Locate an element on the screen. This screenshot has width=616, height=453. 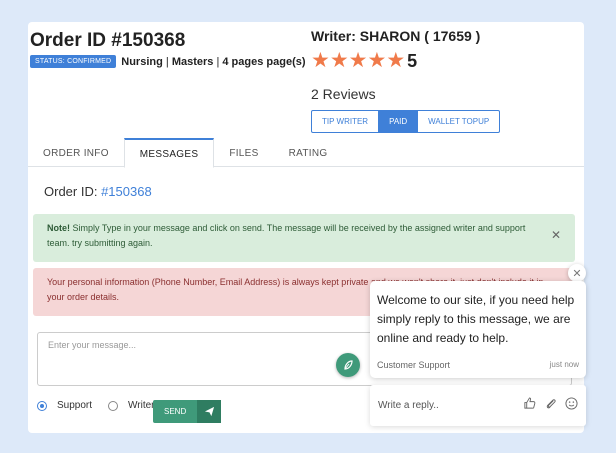
writer-rating: ★ ★ ★ ★ ★ 5 is located at coordinates (364, 61).